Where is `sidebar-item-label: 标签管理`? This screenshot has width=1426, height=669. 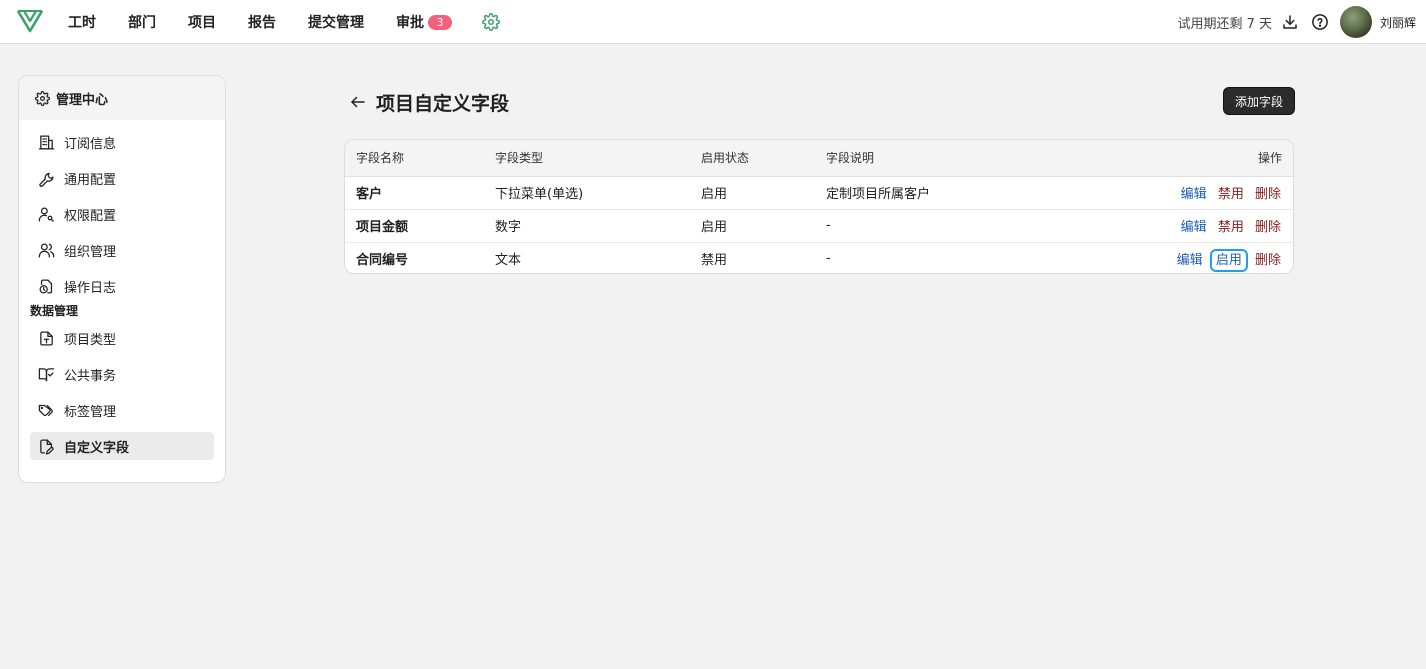
sidebar-item-label: 标签管理 is located at coordinates (90, 412).